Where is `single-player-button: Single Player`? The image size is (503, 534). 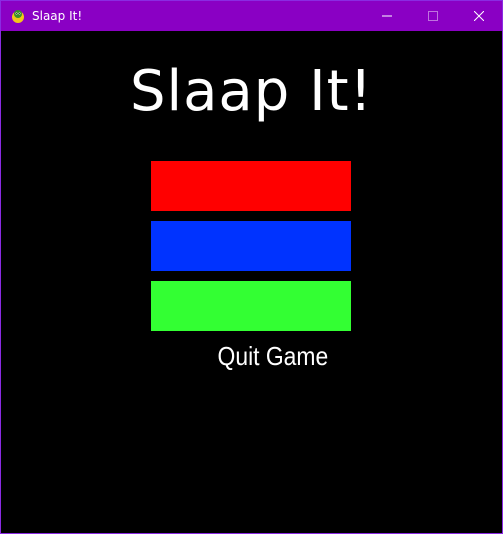 single-player-button: Single Player is located at coordinates (251, 206).